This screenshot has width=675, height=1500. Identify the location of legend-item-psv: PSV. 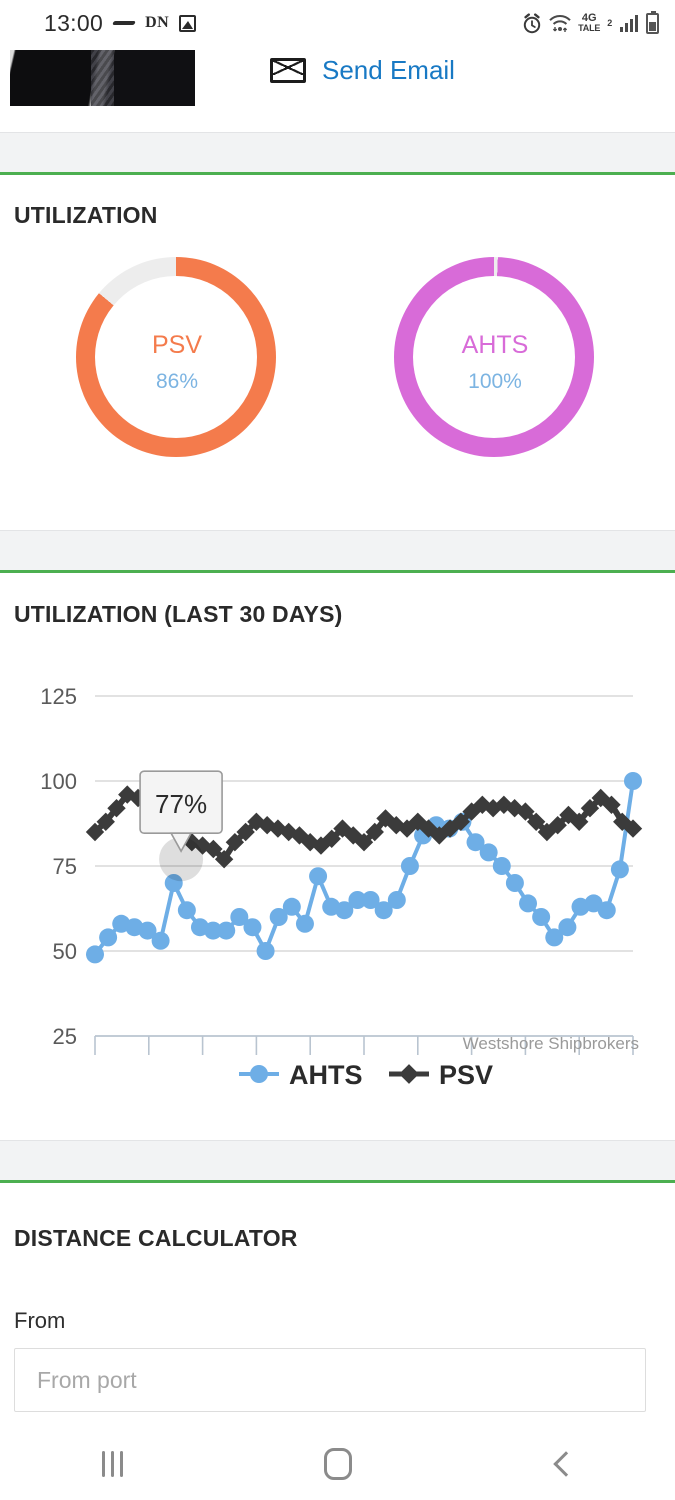
(441, 1075).